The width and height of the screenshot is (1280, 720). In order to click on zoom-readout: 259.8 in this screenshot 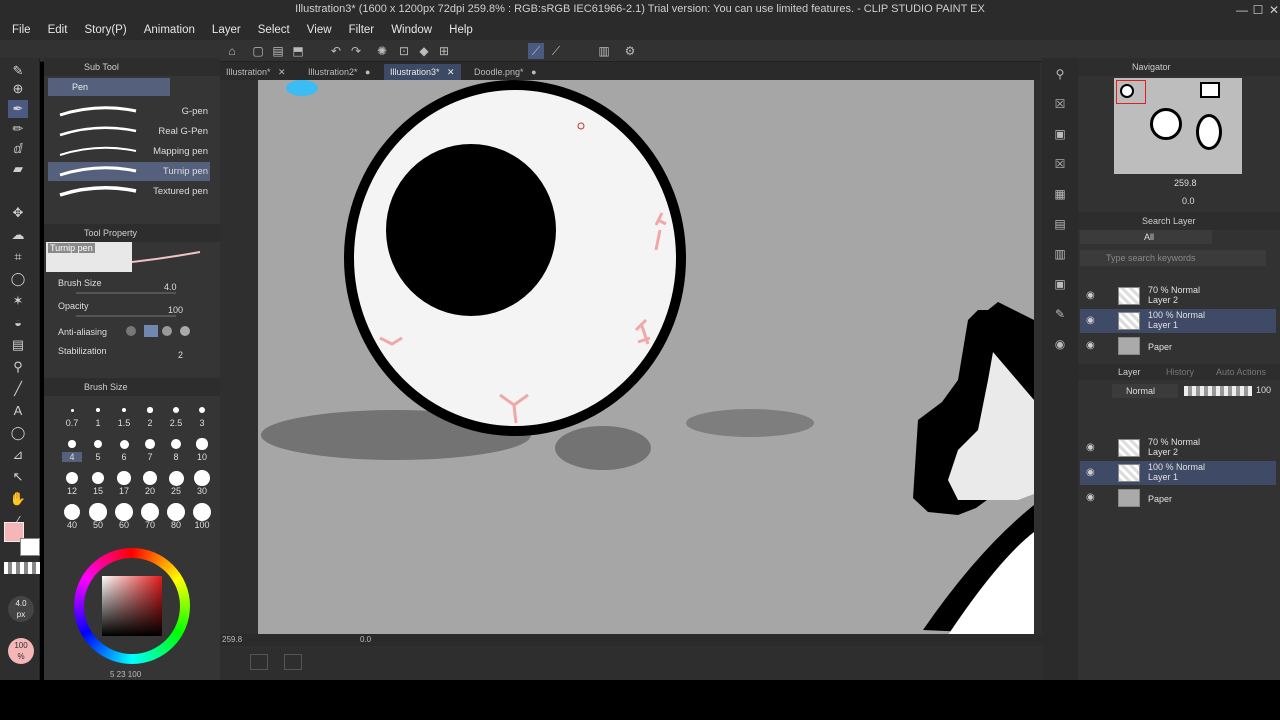, I will do `click(232, 639)`.